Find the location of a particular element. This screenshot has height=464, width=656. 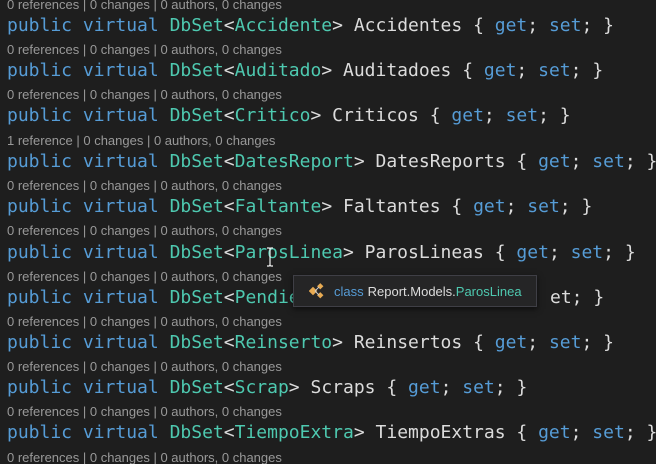

type-name: Reinserto is located at coordinates (283, 342).